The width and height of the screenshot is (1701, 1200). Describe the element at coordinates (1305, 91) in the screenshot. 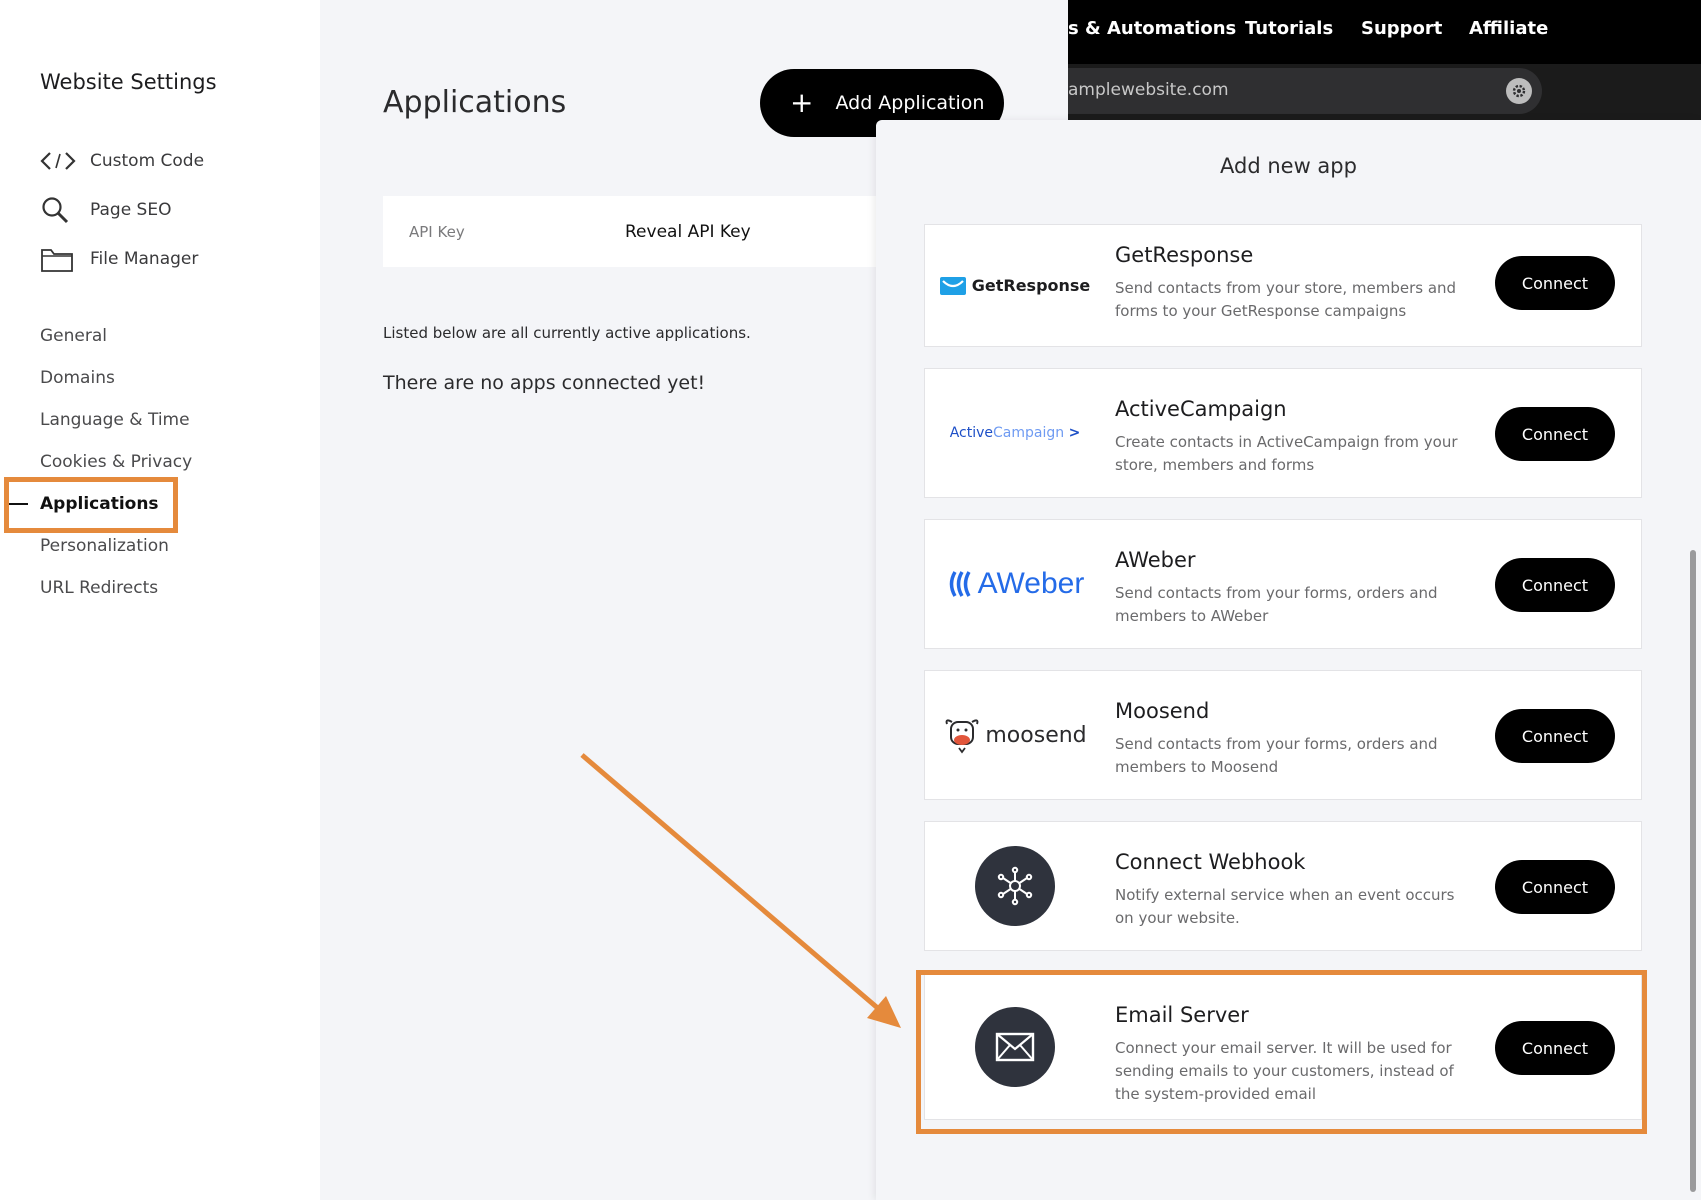

I see `url-bar: amplewebsite.com` at that location.